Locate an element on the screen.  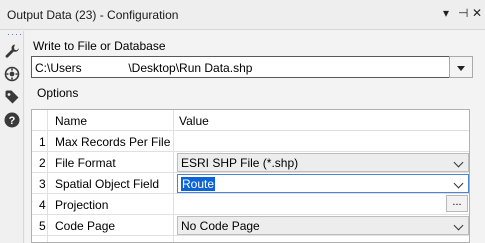
code-page-value: No Code Page is located at coordinates (220, 226).